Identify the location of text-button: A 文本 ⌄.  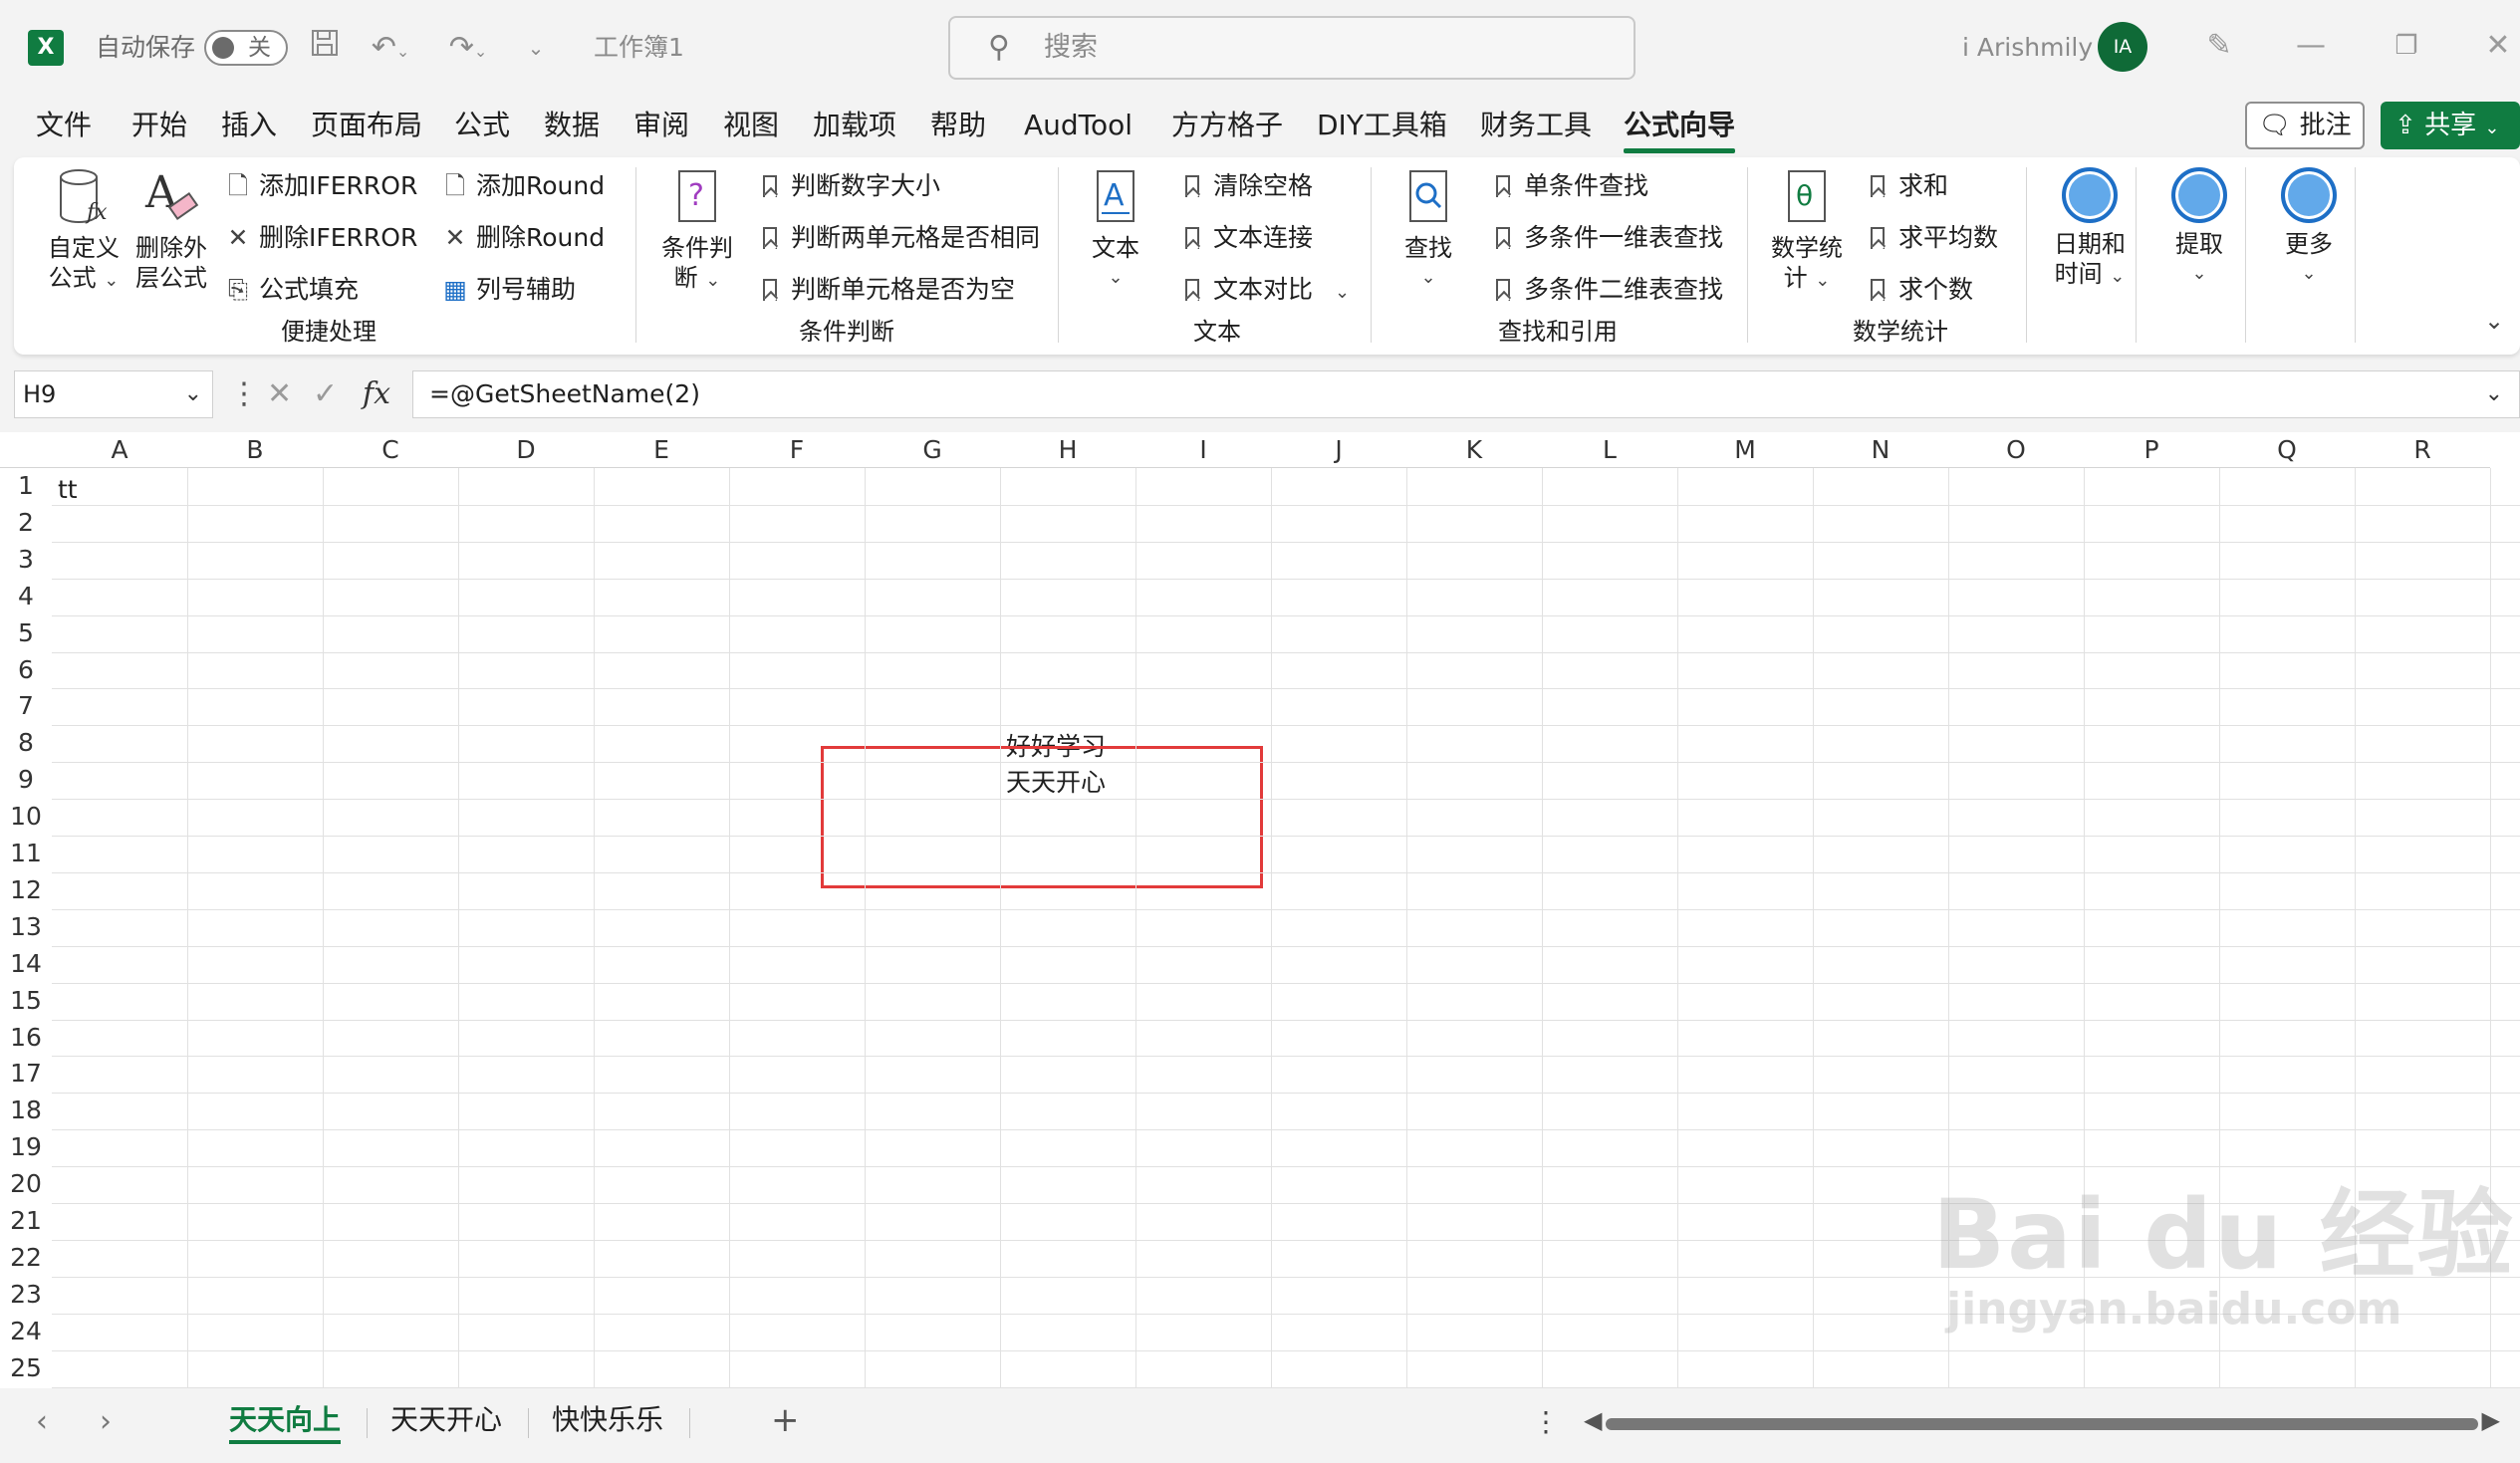
(1115, 230).